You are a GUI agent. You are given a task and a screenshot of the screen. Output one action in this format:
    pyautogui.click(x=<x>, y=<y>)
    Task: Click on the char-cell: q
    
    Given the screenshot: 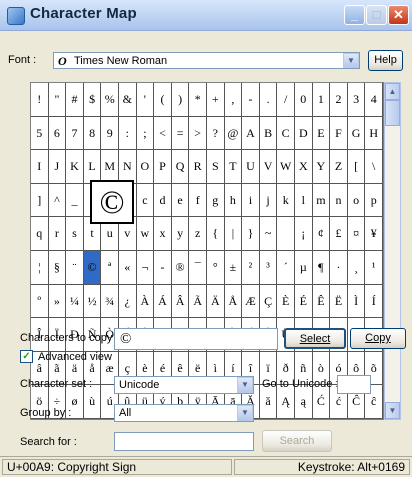 What is the action you would take?
    pyautogui.click(x=40, y=234)
    